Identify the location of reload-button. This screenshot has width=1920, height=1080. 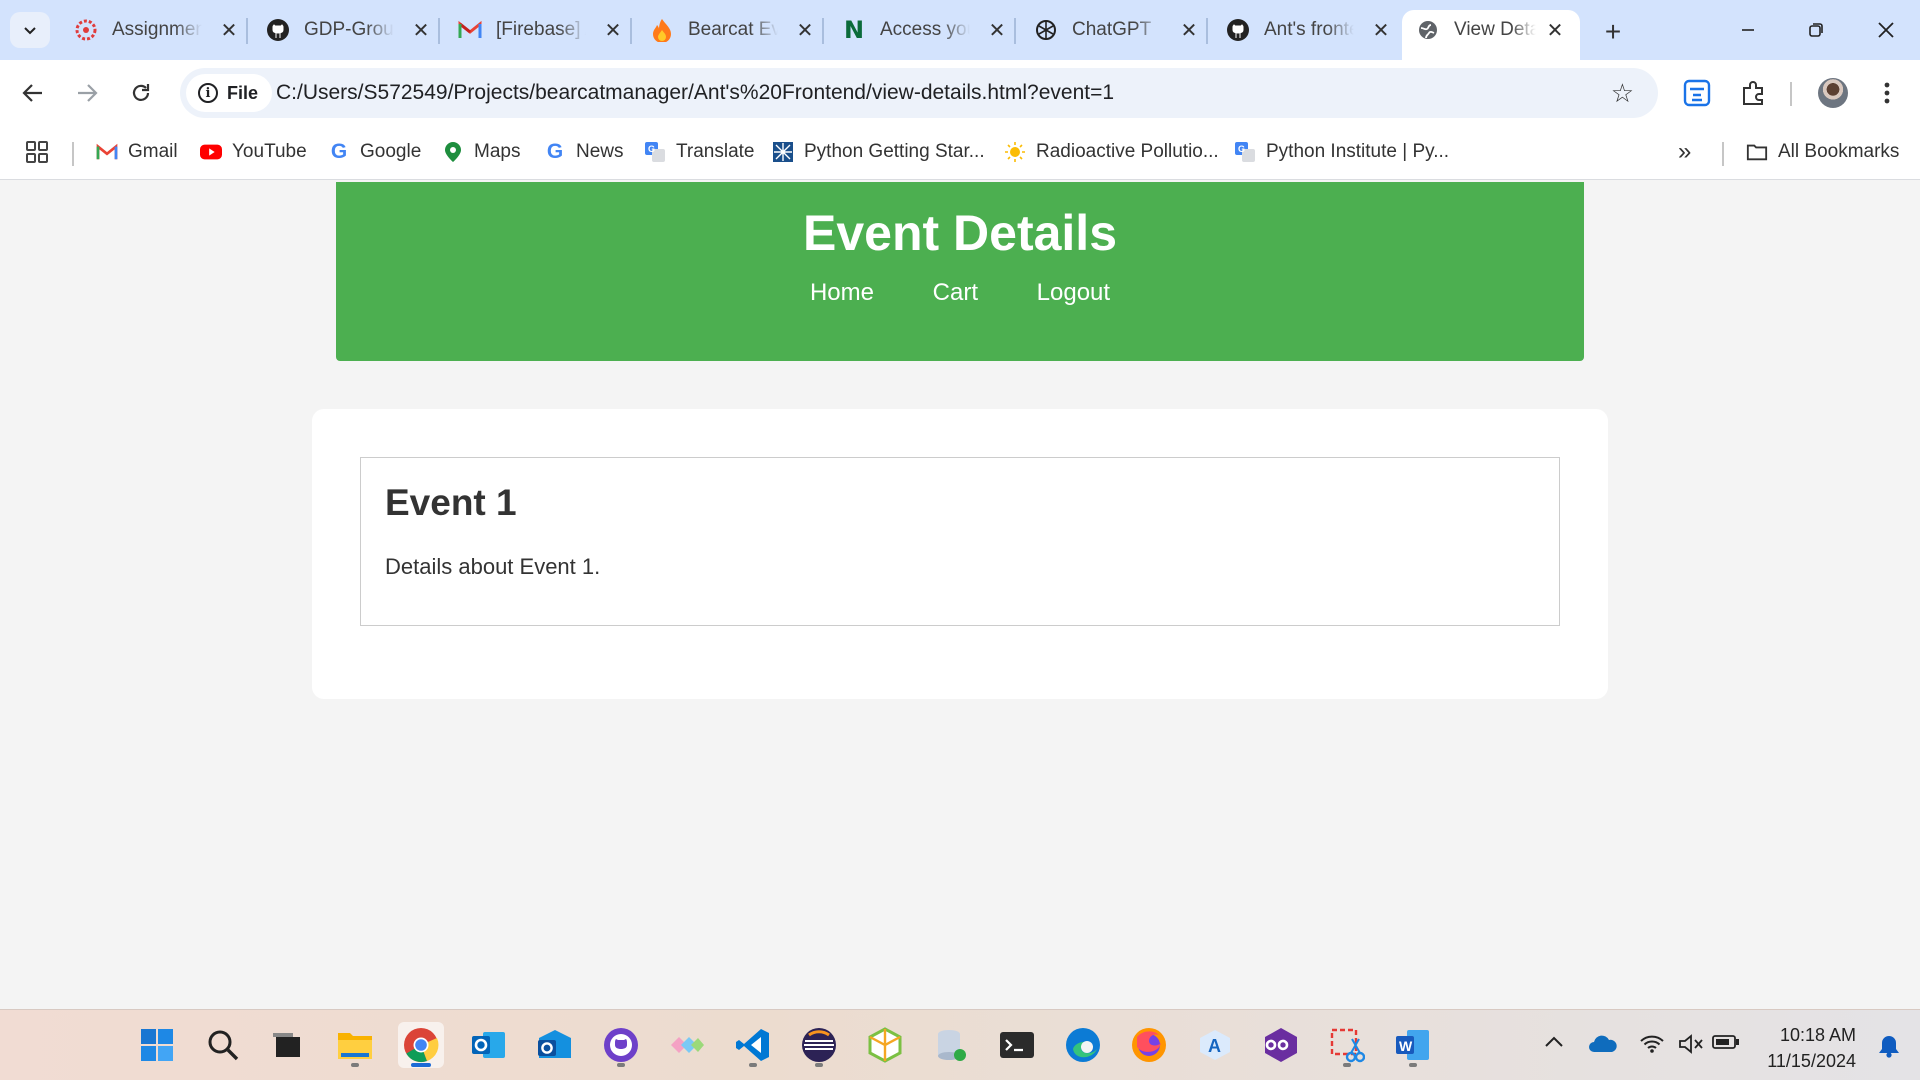
(141, 93).